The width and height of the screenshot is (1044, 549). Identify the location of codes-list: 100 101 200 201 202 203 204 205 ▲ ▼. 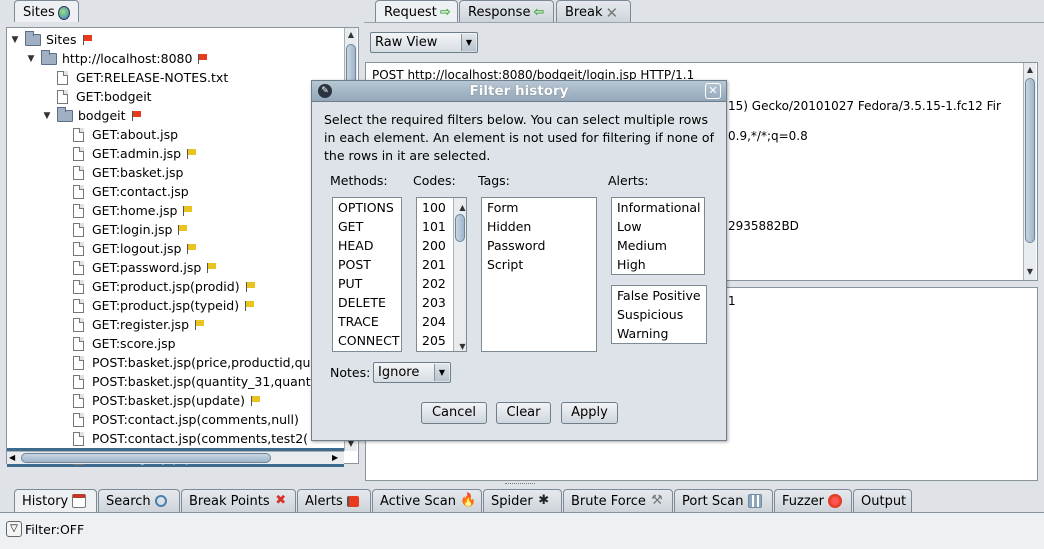
(441, 274).